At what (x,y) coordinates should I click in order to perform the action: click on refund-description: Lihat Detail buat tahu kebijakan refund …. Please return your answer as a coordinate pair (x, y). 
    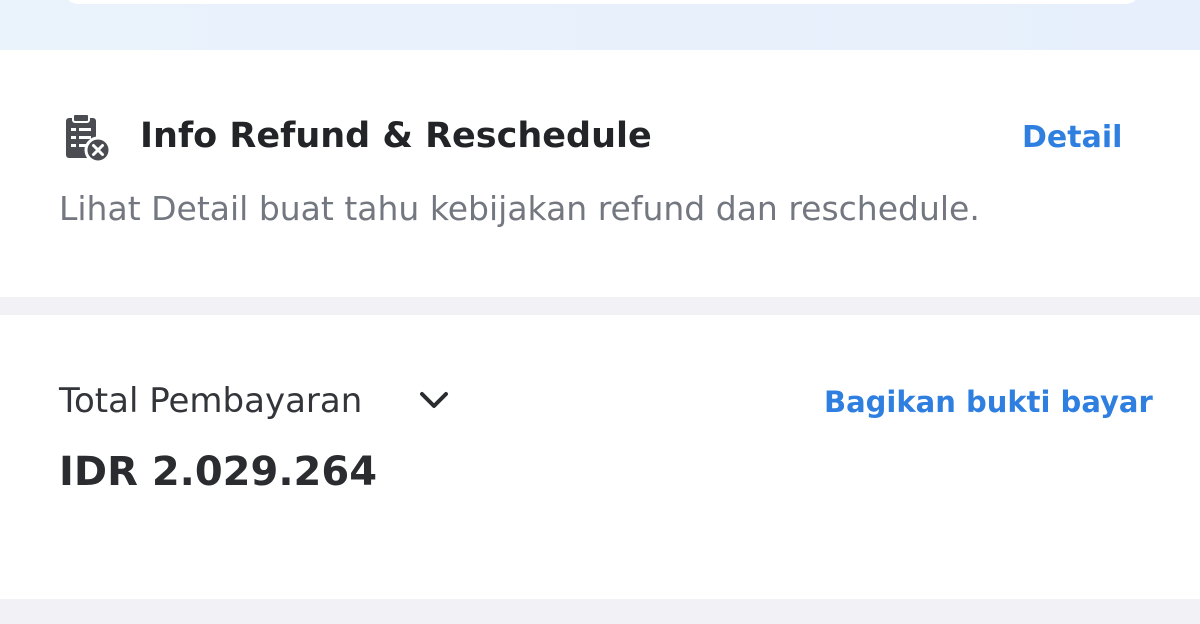
    Looking at the image, I should click on (519, 208).